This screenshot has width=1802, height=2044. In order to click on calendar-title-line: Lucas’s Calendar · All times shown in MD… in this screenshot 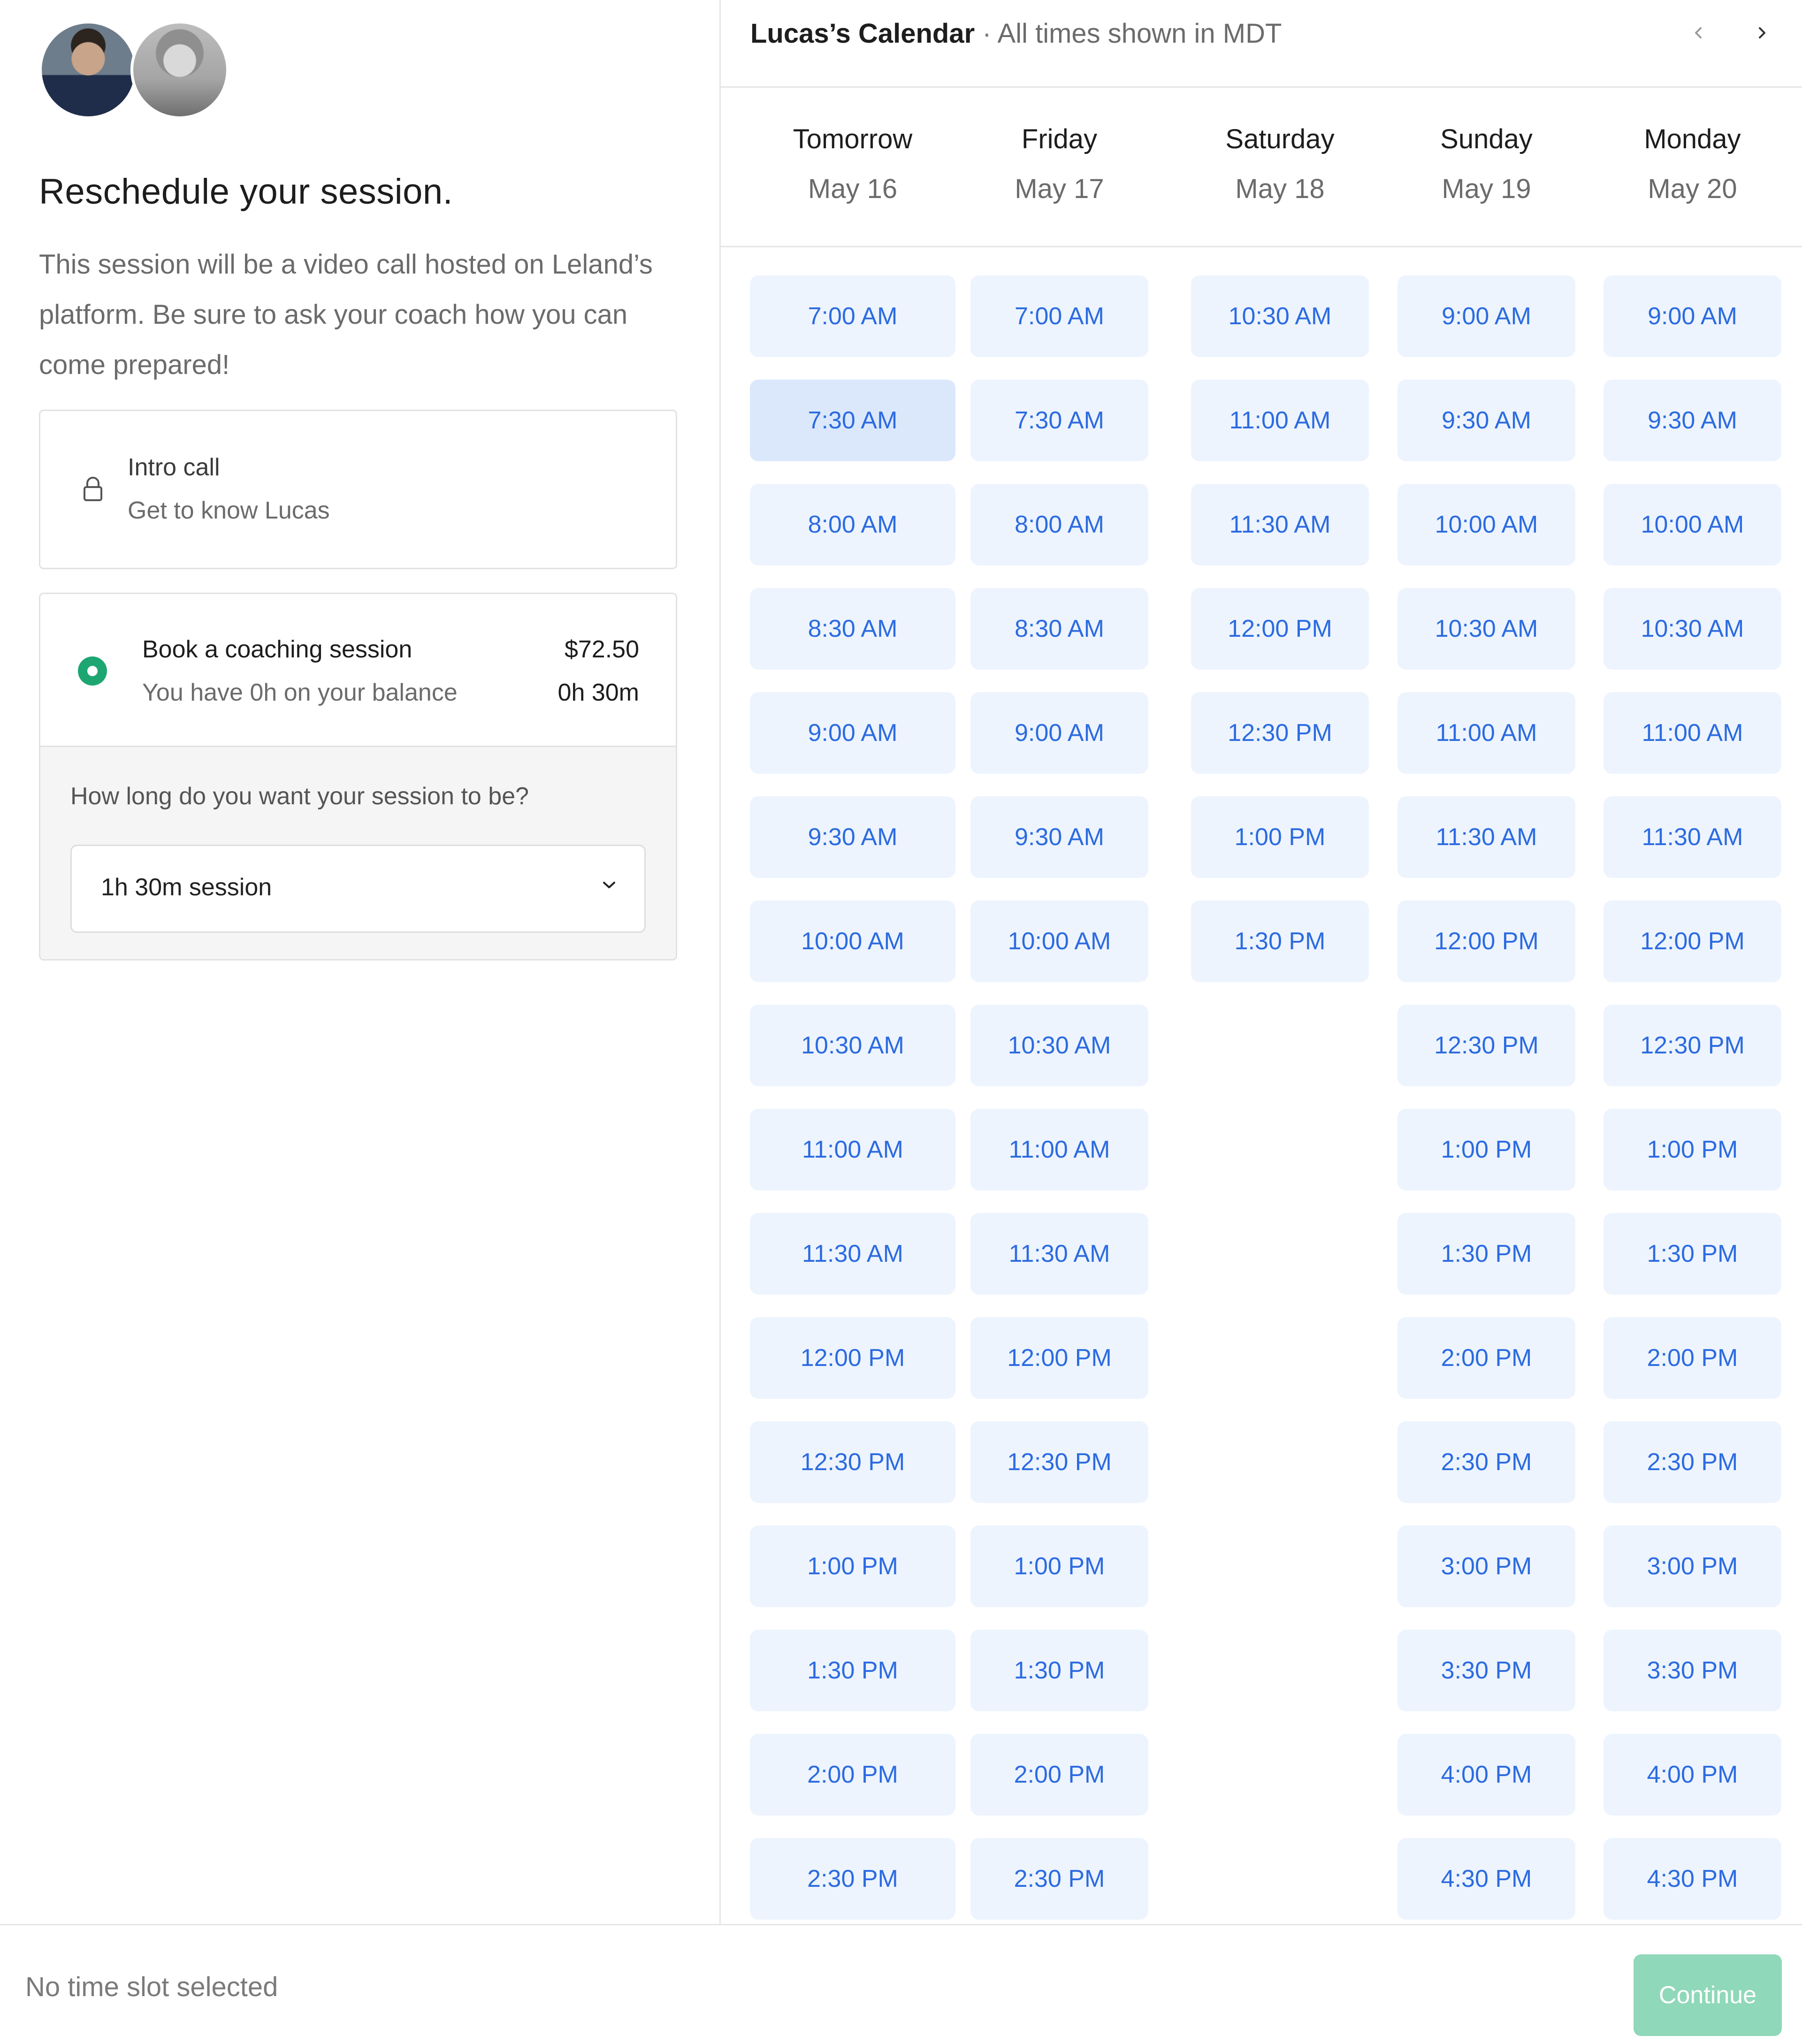, I will do `click(1016, 33)`.